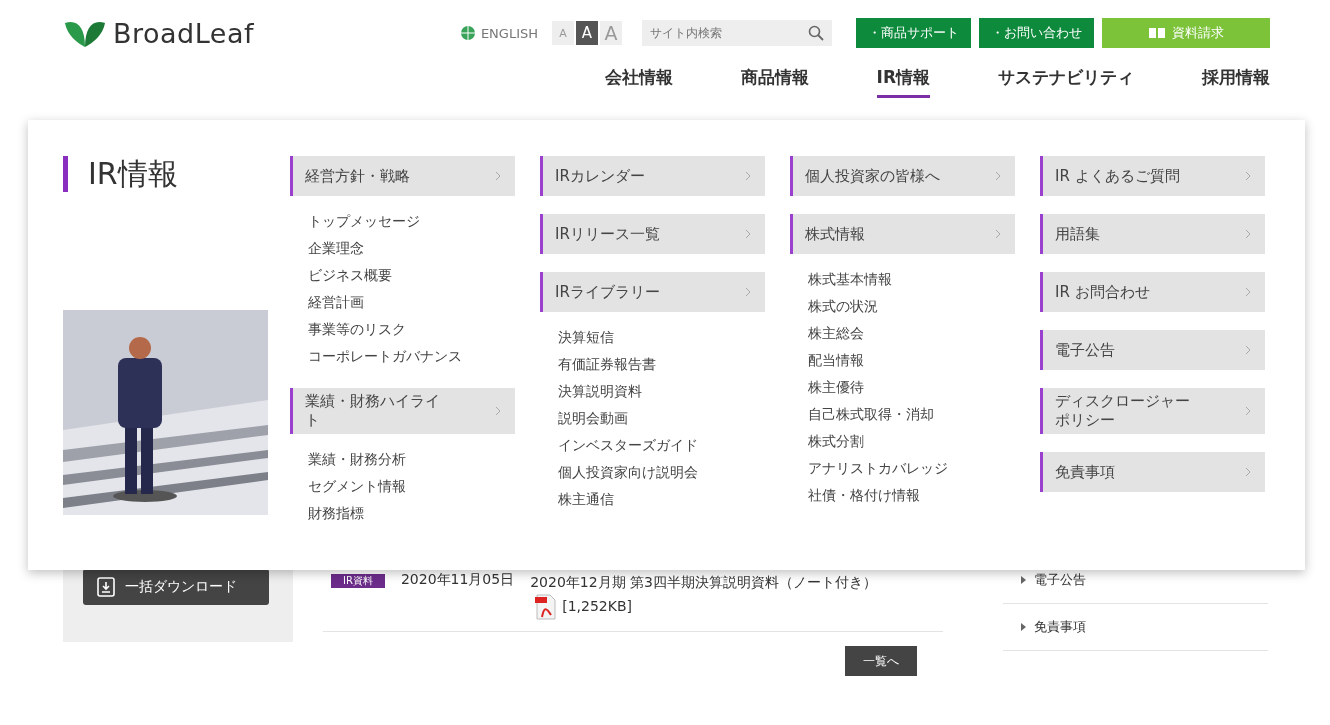  Describe the element at coordinates (467, 33) in the screenshot. I see `globe-icon` at that location.